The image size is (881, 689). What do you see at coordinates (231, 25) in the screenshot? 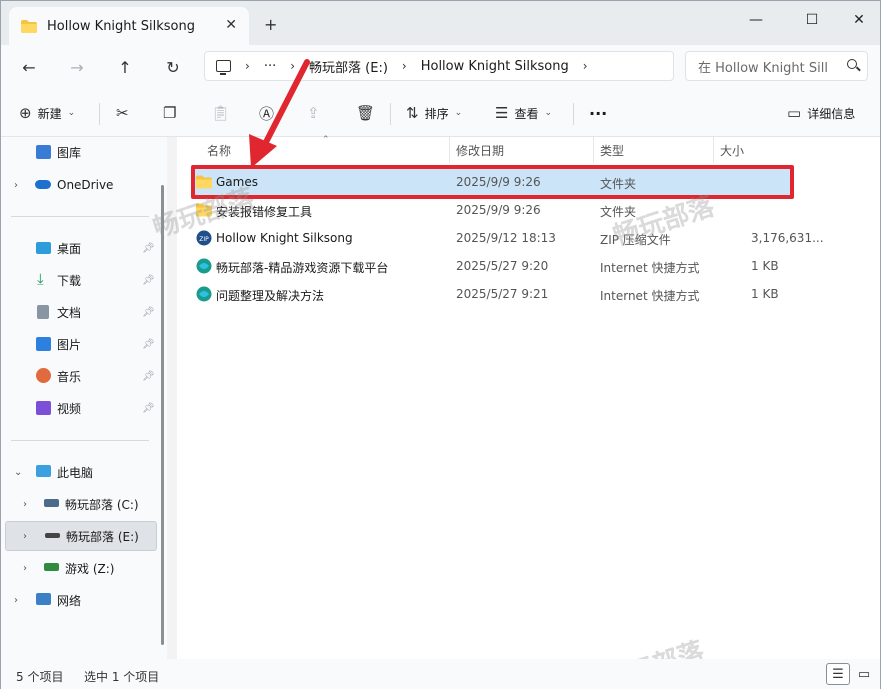
I see `close-tab-icon: ✕` at bounding box center [231, 25].